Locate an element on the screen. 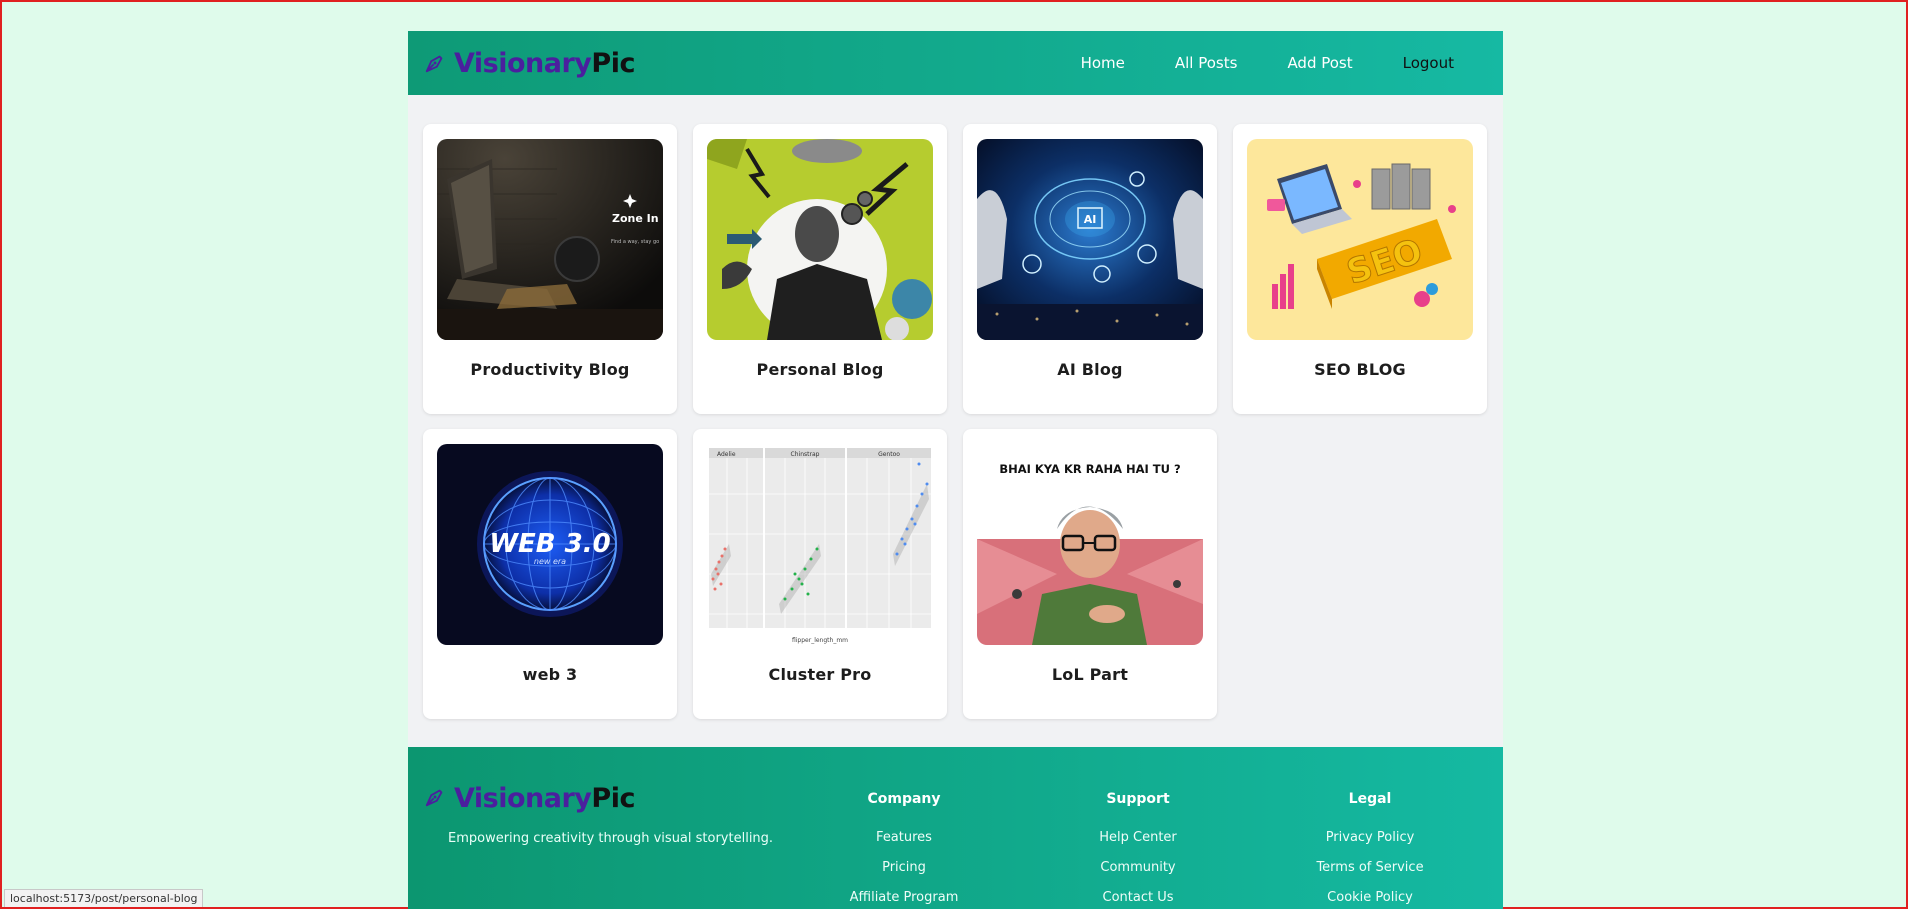  post-title: AI Blog is located at coordinates (1090, 369).